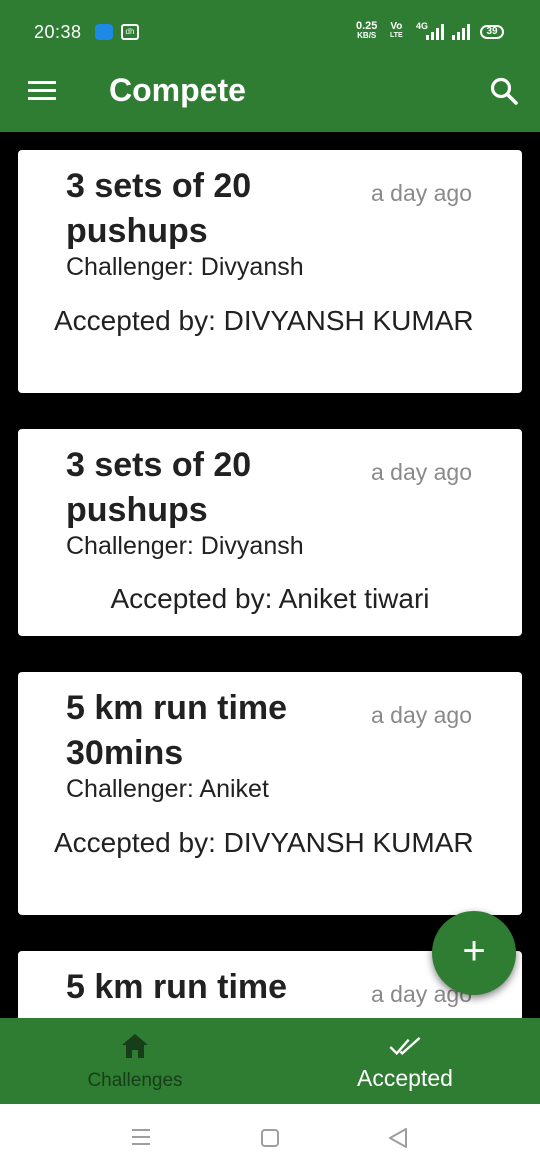 This screenshot has height=1170, width=540. What do you see at coordinates (135, 1080) in the screenshot?
I see `nav-label-challenges: Challenges` at bounding box center [135, 1080].